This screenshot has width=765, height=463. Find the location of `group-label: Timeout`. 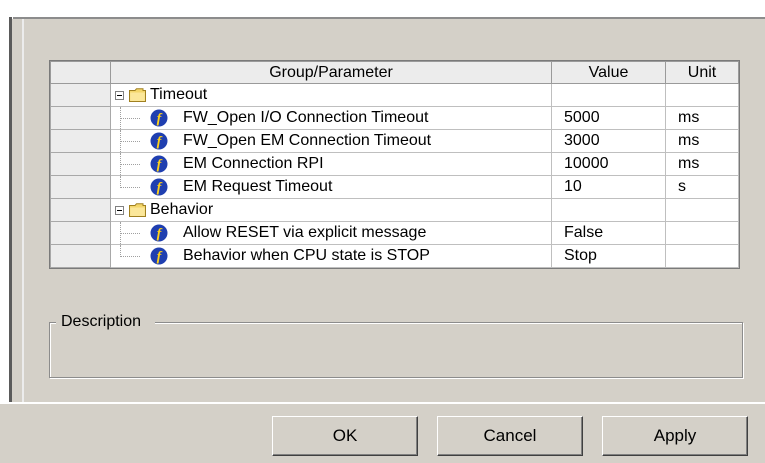

group-label: Timeout is located at coordinates (179, 94).